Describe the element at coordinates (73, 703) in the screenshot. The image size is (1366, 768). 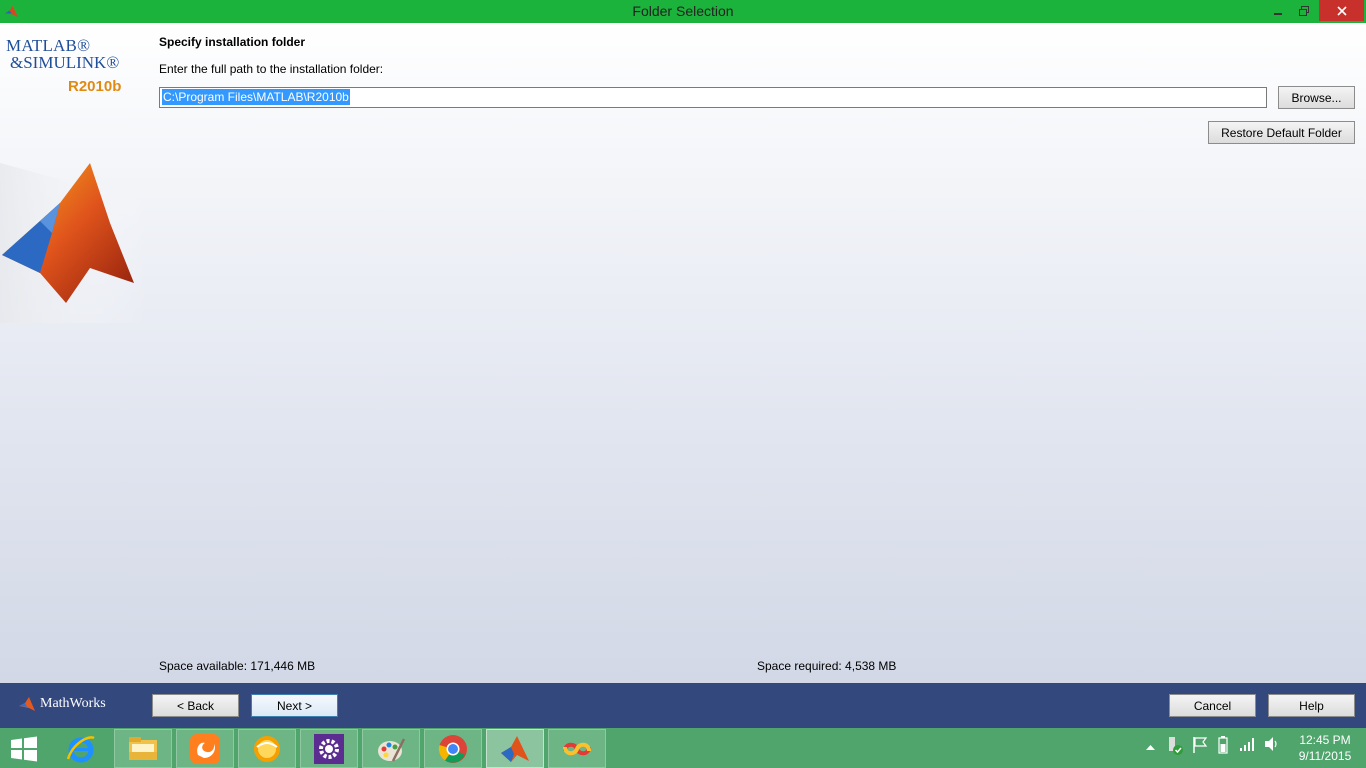
I see `mathworks-label: MathWorks` at that location.